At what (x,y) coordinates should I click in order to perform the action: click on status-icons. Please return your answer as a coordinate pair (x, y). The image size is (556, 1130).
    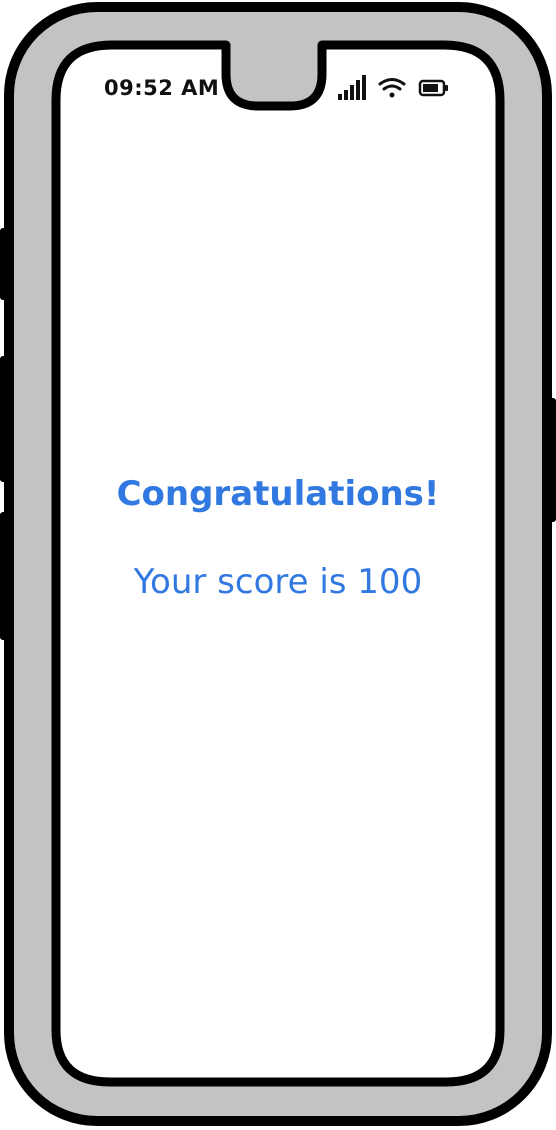
    Looking at the image, I should click on (393, 87).